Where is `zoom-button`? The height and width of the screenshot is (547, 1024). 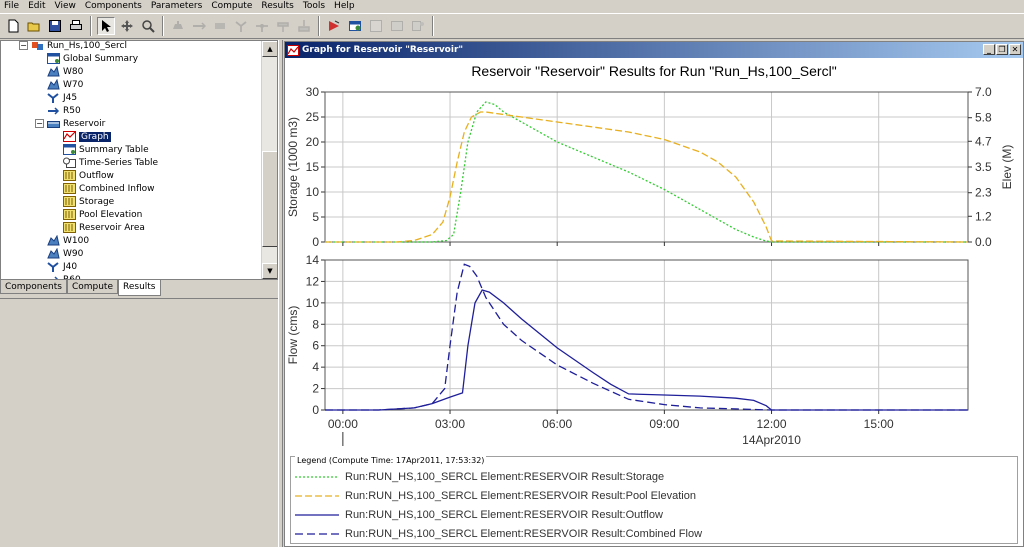
zoom-button is located at coordinates (148, 26).